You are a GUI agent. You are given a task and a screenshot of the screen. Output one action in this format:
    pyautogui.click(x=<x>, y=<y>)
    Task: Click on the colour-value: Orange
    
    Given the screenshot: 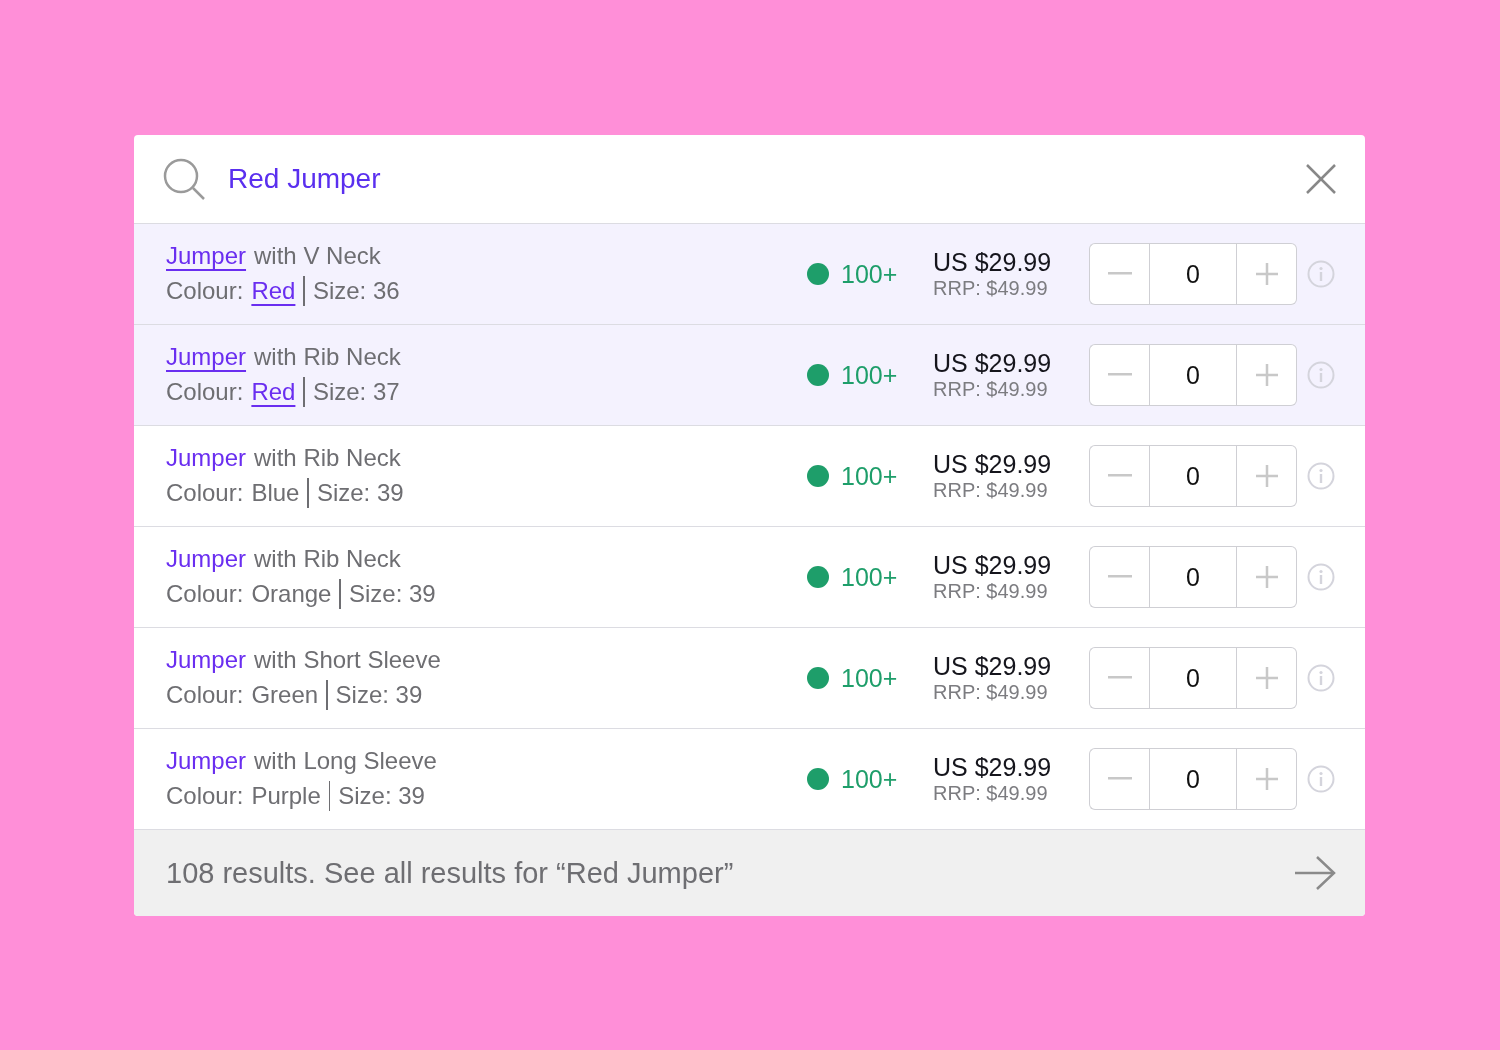 What is the action you would take?
    pyautogui.click(x=291, y=594)
    